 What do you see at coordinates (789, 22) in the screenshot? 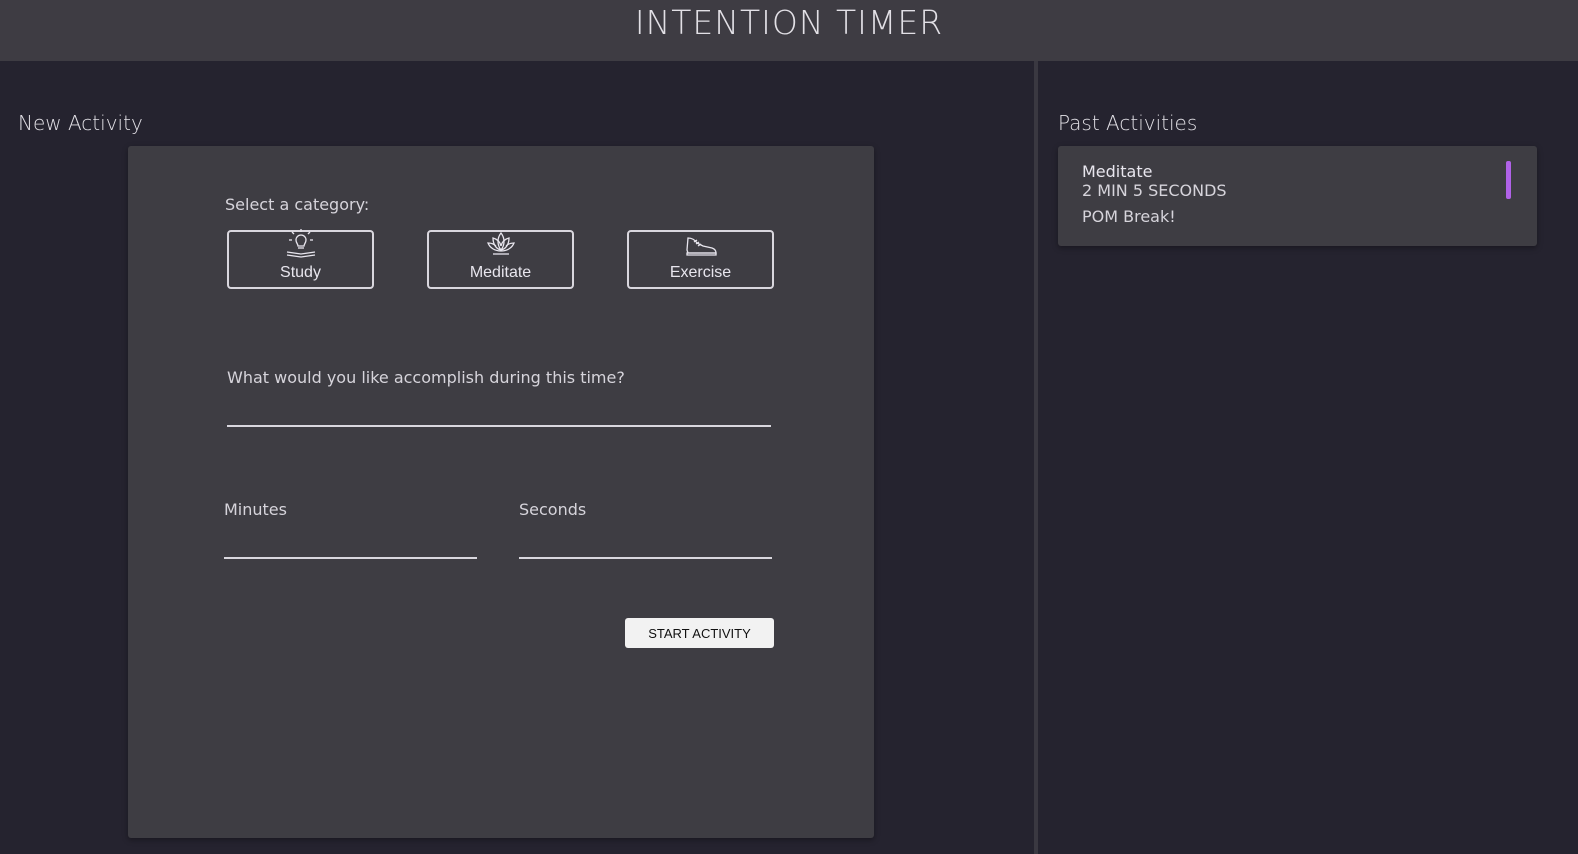
I see `app-title: INTENTION TIMER` at bounding box center [789, 22].